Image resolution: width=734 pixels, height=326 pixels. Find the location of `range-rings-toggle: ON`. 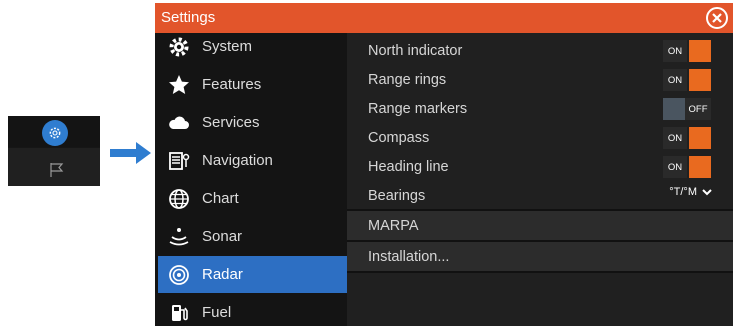

range-rings-toggle: ON is located at coordinates (687, 80).